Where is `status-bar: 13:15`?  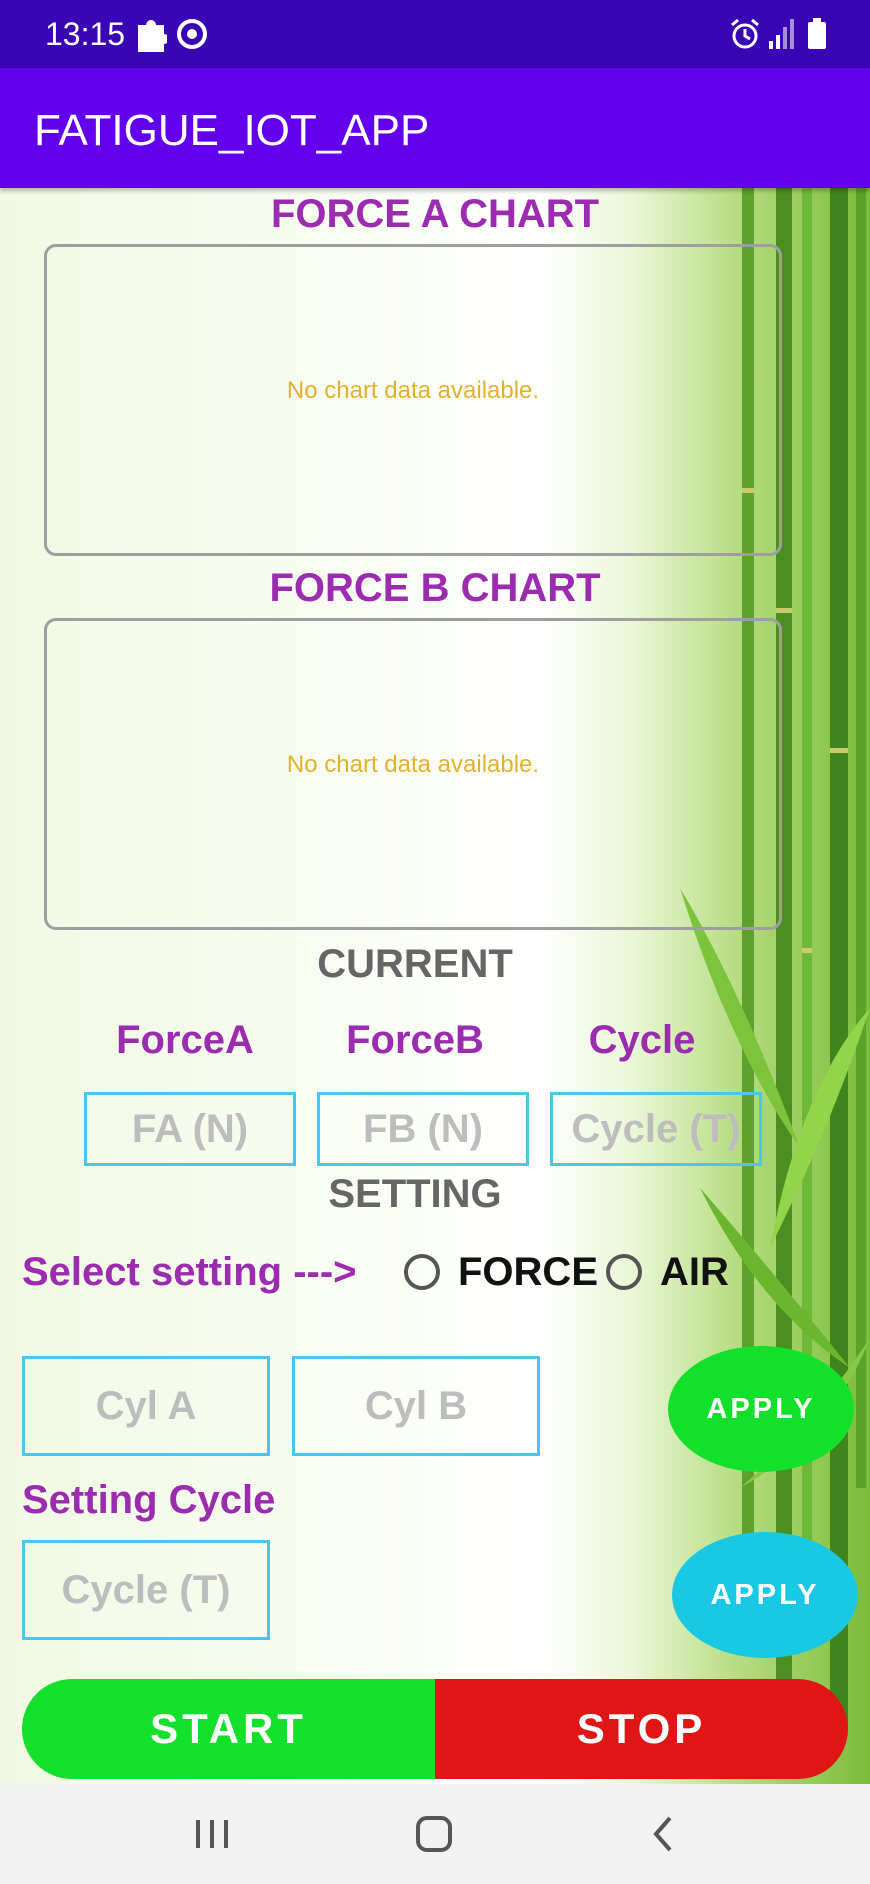
status-bar: 13:15 is located at coordinates (435, 34).